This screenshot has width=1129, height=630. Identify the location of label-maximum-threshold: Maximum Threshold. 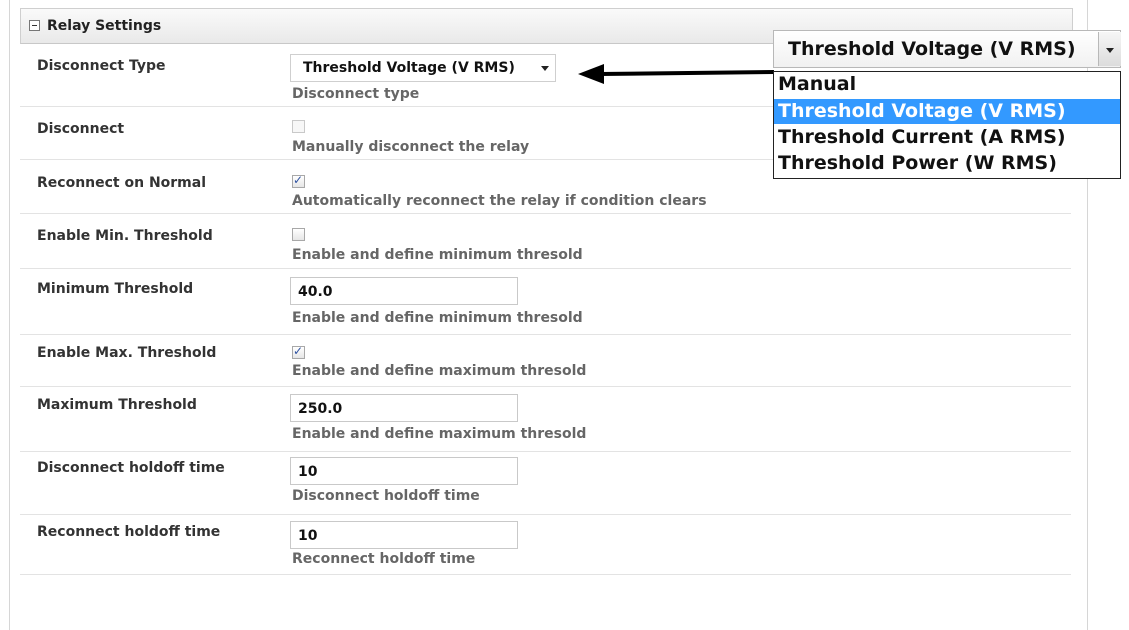
(117, 405).